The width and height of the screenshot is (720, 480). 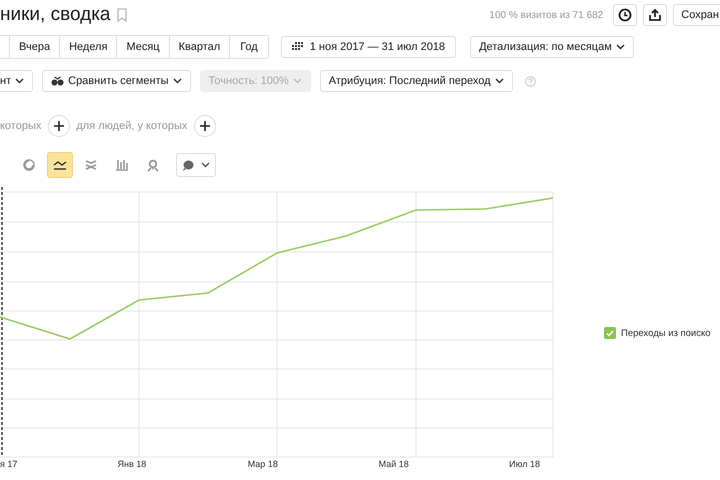 What do you see at coordinates (546, 15) in the screenshot?
I see `visits-note: 100 % визитов из 71 682` at bounding box center [546, 15].